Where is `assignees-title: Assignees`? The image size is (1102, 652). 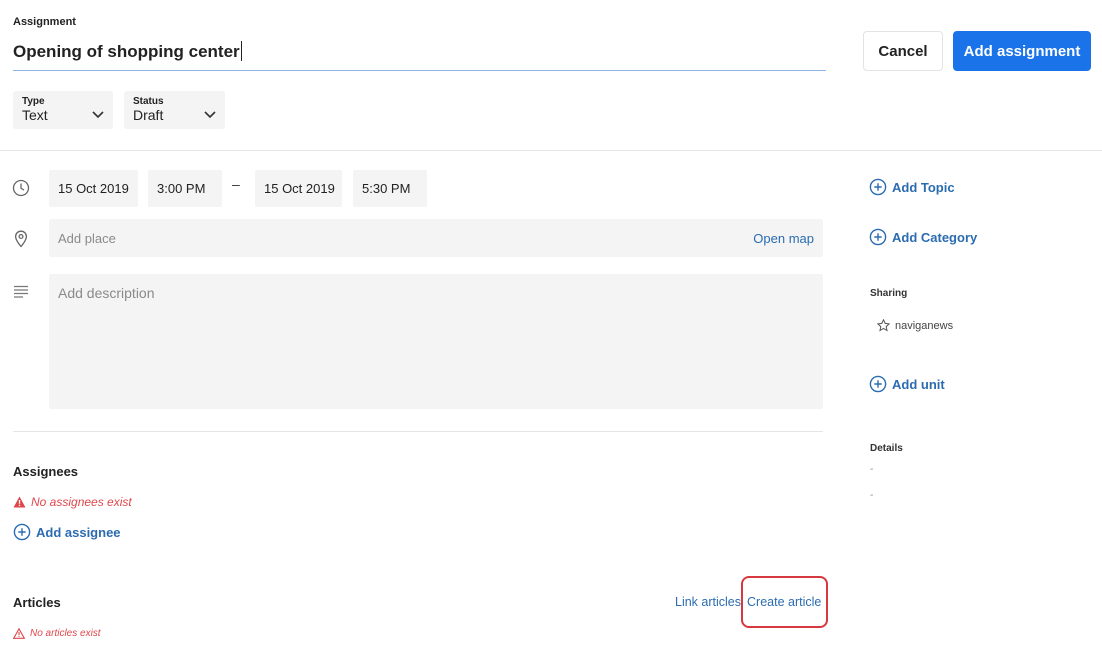
assignees-title: Assignees is located at coordinates (46, 471).